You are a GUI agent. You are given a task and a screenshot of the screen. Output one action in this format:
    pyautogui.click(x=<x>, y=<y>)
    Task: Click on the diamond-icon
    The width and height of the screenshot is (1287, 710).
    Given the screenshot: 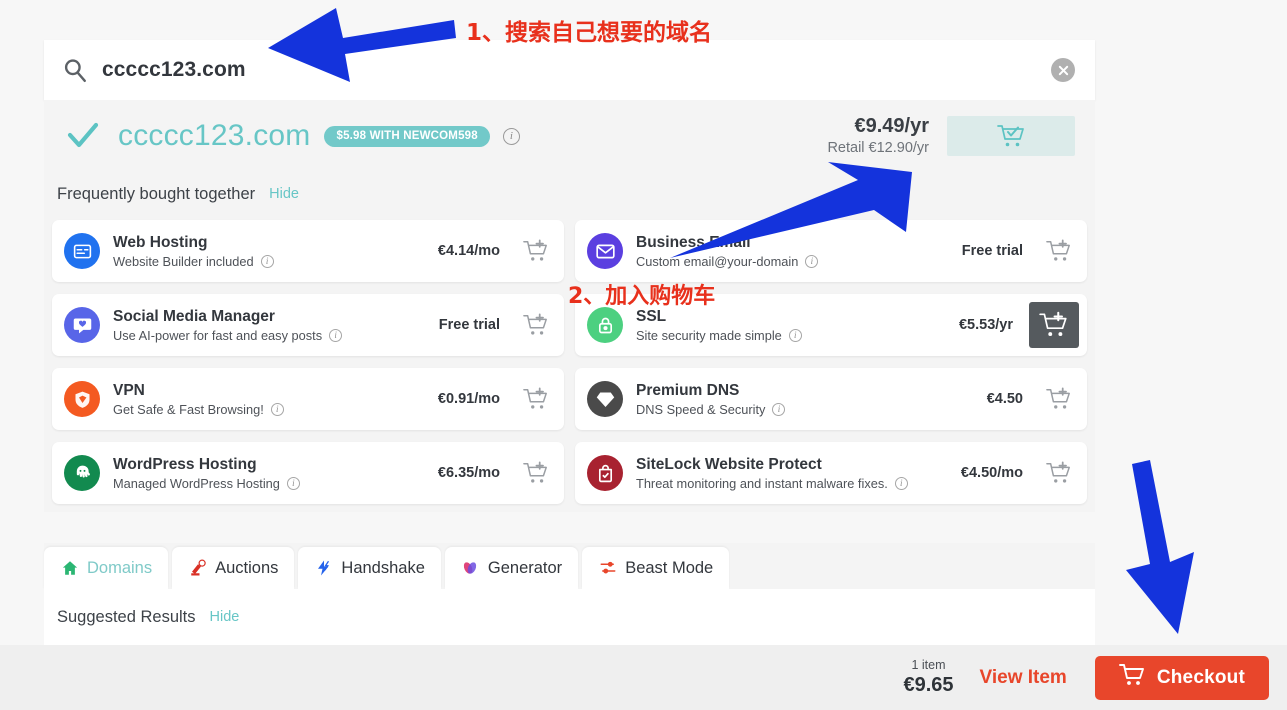 What is the action you would take?
    pyautogui.click(x=605, y=399)
    